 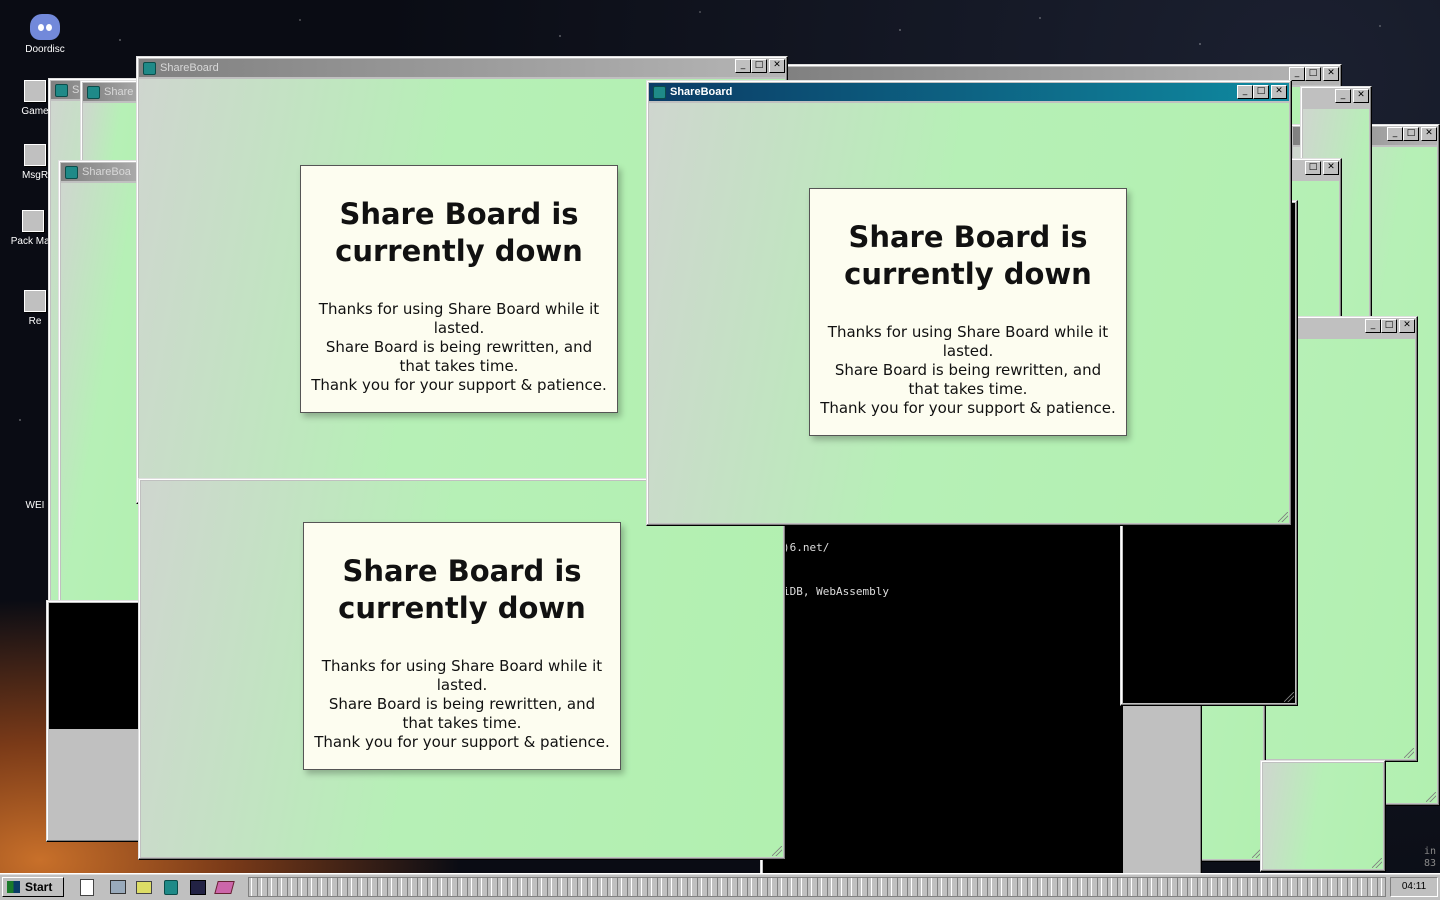 What do you see at coordinates (806, 547) in the screenshot?
I see `terminal-line: )6.net/` at bounding box center [806, 547].